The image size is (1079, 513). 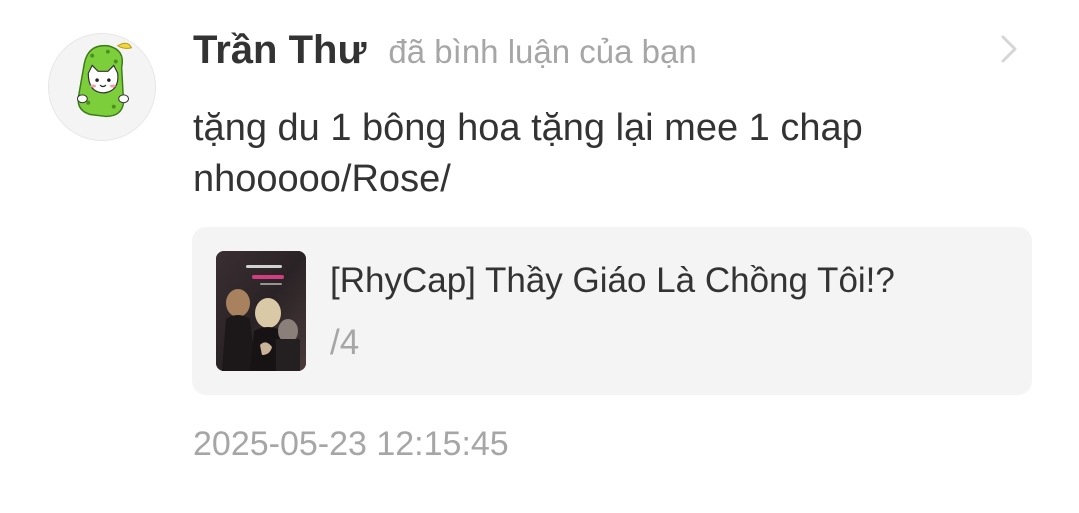 What do you see at coordinates (351, 444) in the screenshot?
I see `timestamp: 2025-05-23 12:15:45` at bounding box center [351, 444].